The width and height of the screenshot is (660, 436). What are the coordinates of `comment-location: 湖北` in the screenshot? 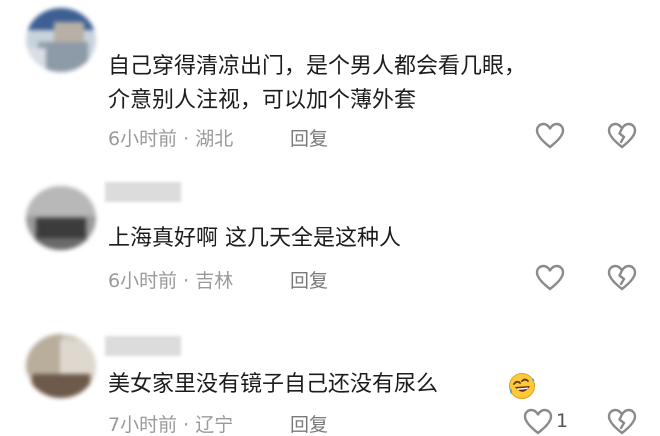 It's located at (214, 139).